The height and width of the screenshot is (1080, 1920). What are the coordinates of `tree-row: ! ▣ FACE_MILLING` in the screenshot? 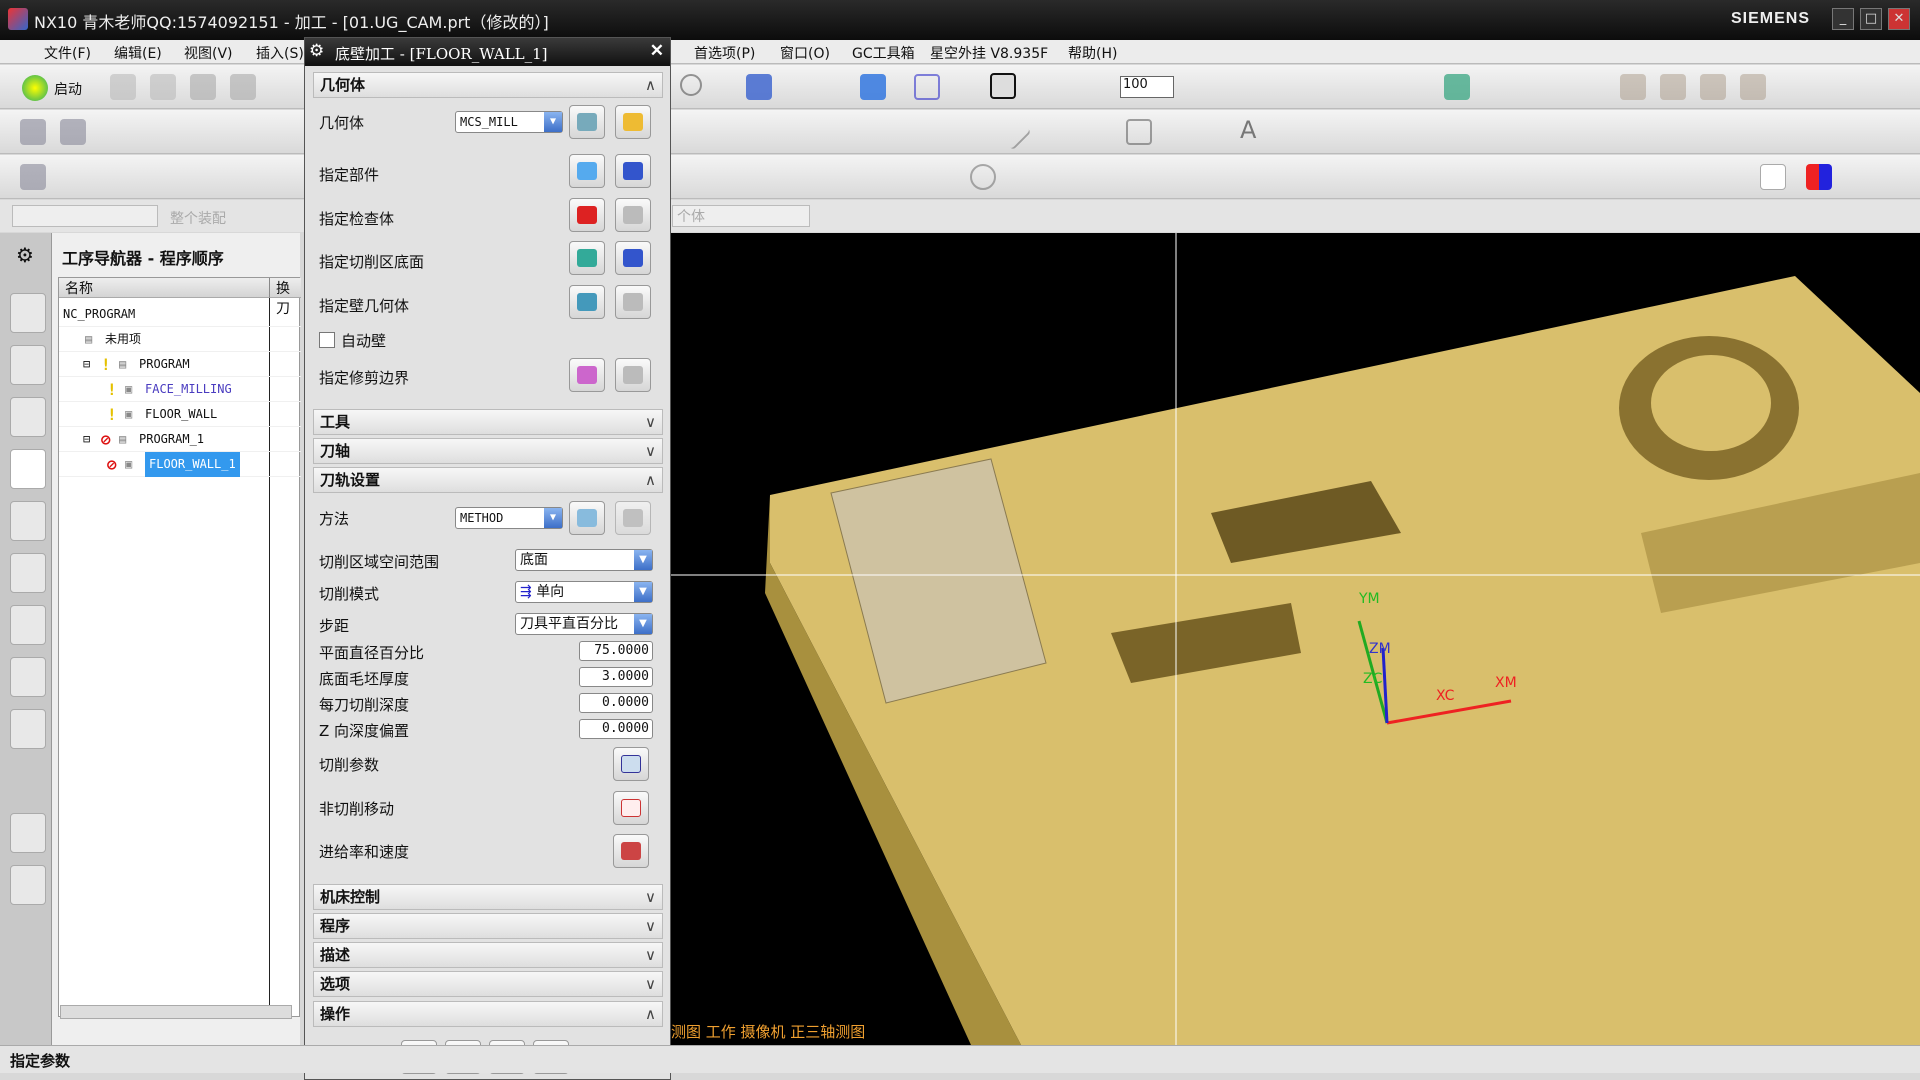 It's located at (180, 389).